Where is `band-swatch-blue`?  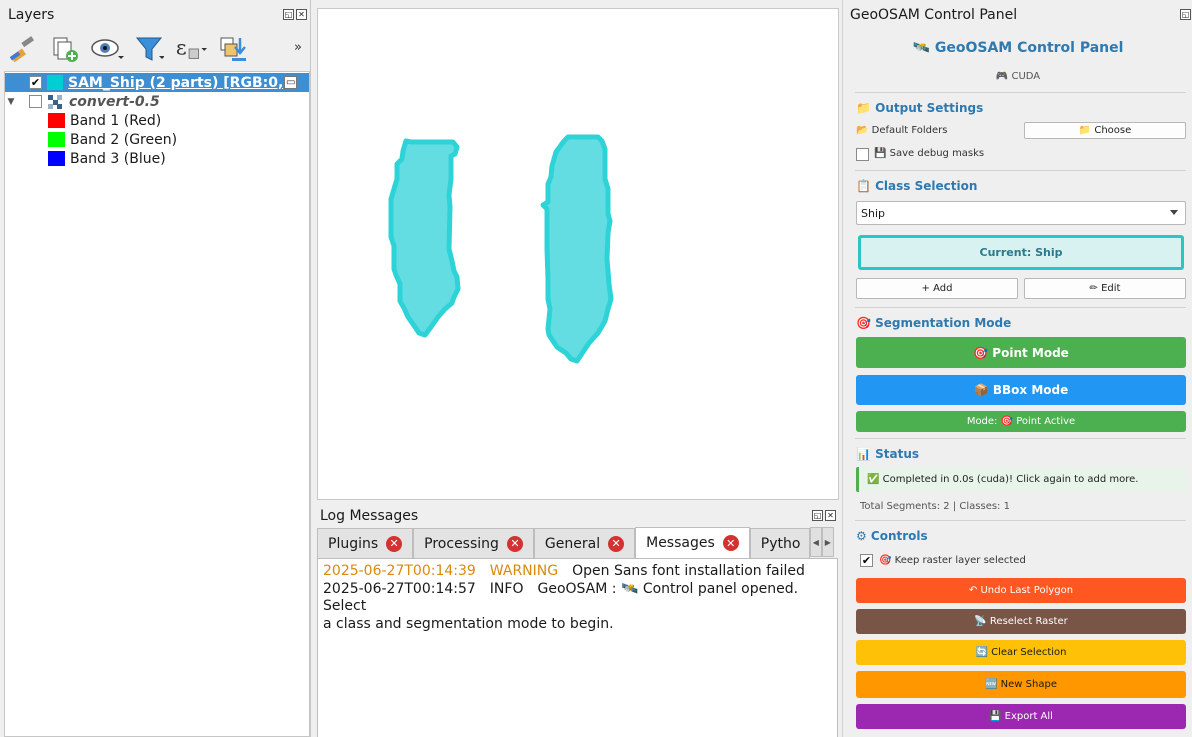
band-swatch-blue is located at coordinates (56, 158).